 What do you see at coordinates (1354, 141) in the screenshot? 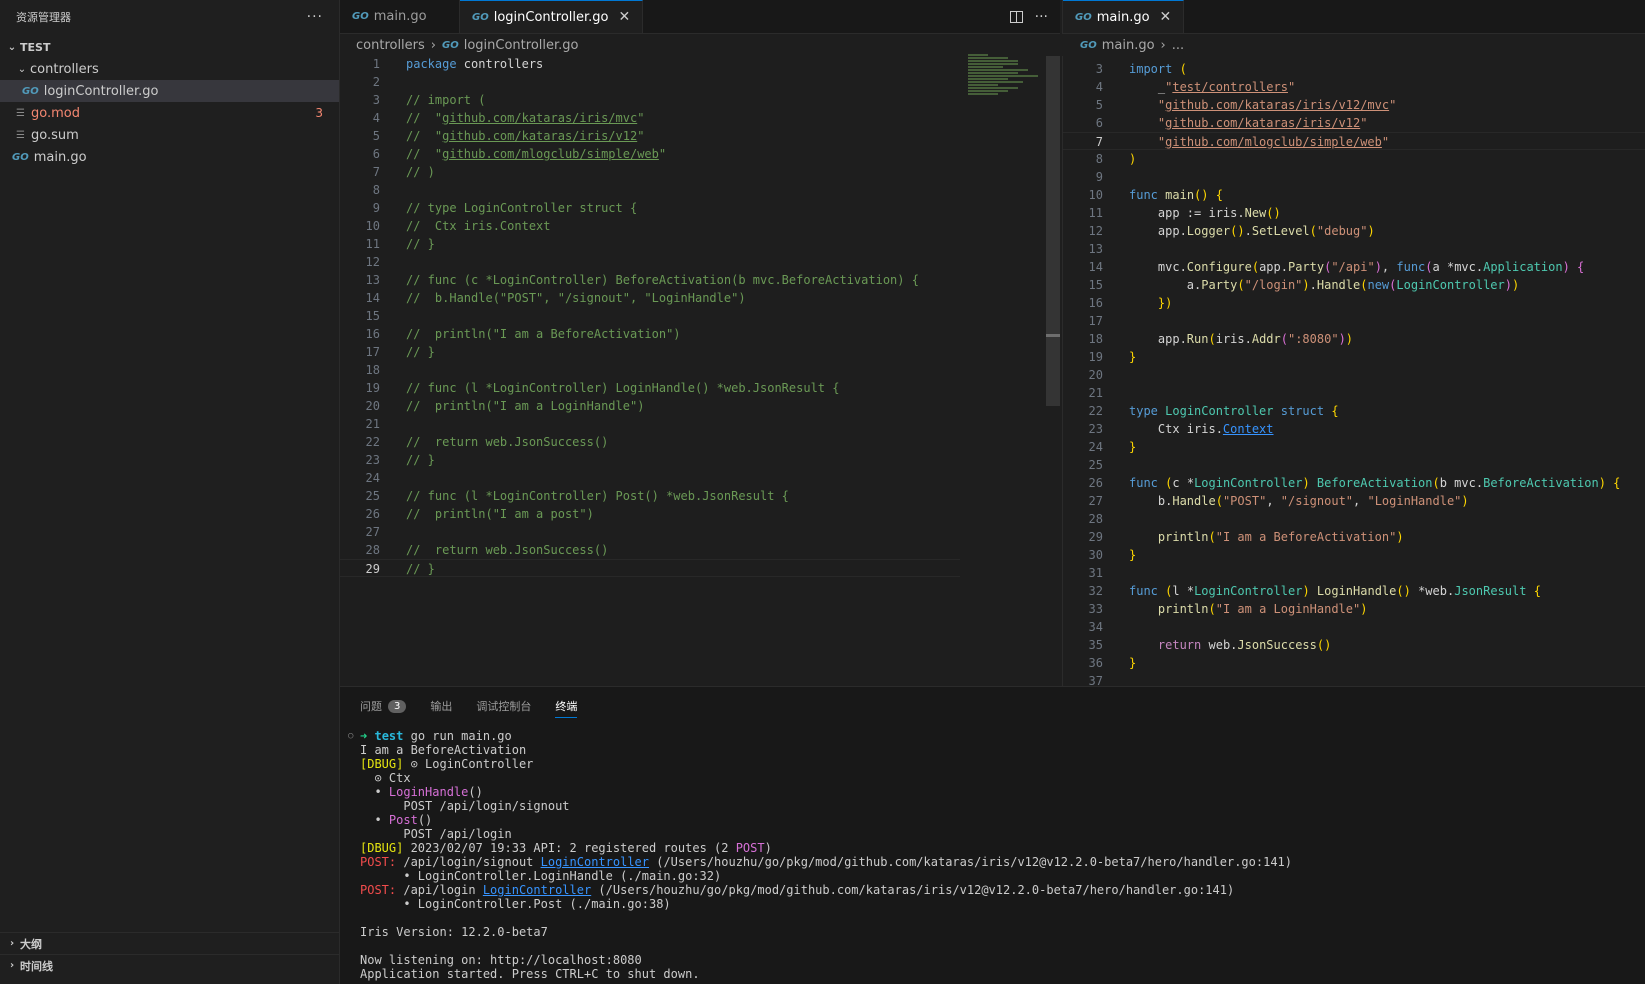
I see `right-code-line: 7 "github.com/mlogclub/simple/web"` at bounding box center [1354, 141].